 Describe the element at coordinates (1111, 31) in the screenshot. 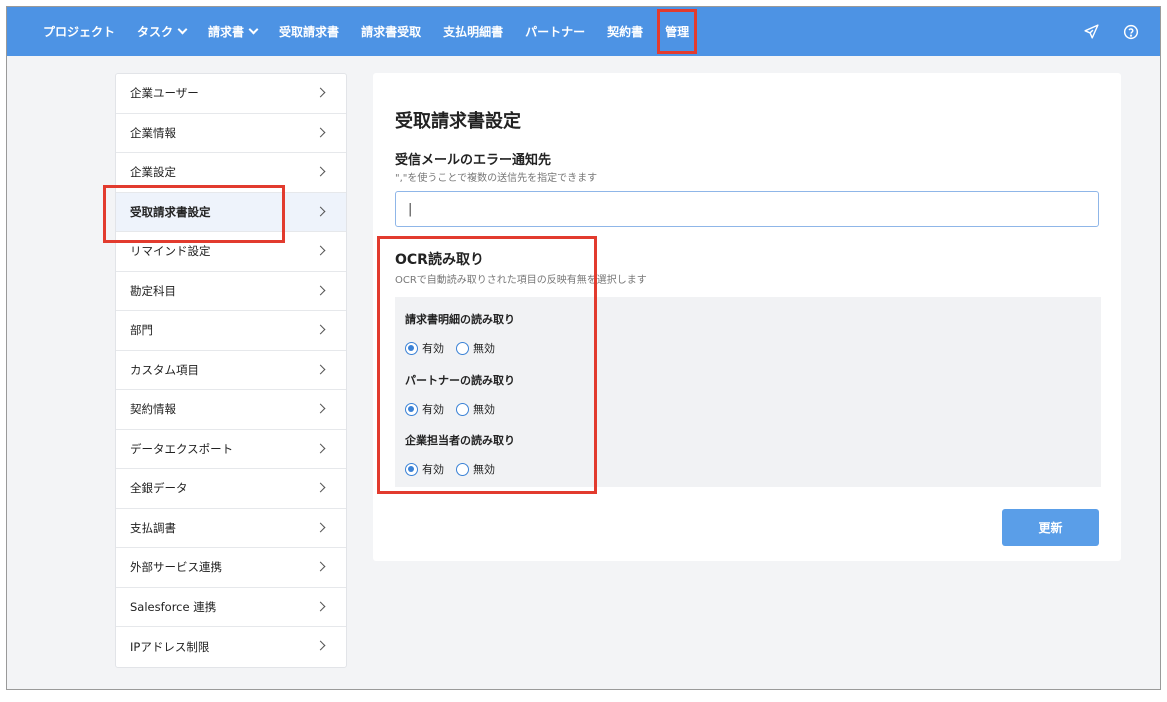

I see `topbar-actions` at that location.